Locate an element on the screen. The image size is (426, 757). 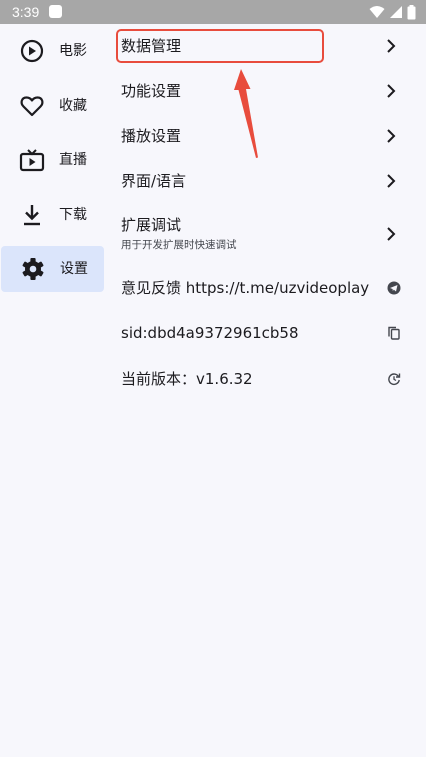
status-time: 3:39 is located at coordinates (26, 12).